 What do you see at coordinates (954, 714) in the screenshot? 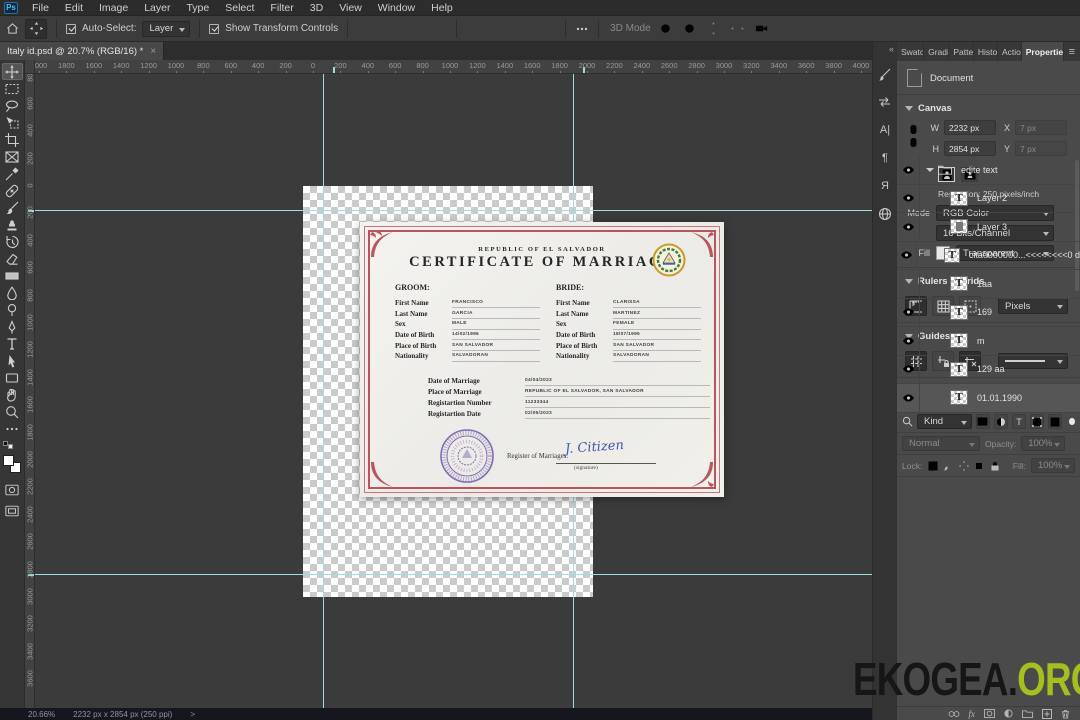
I see `link-layers-icon` at bounding box center [954, 714].